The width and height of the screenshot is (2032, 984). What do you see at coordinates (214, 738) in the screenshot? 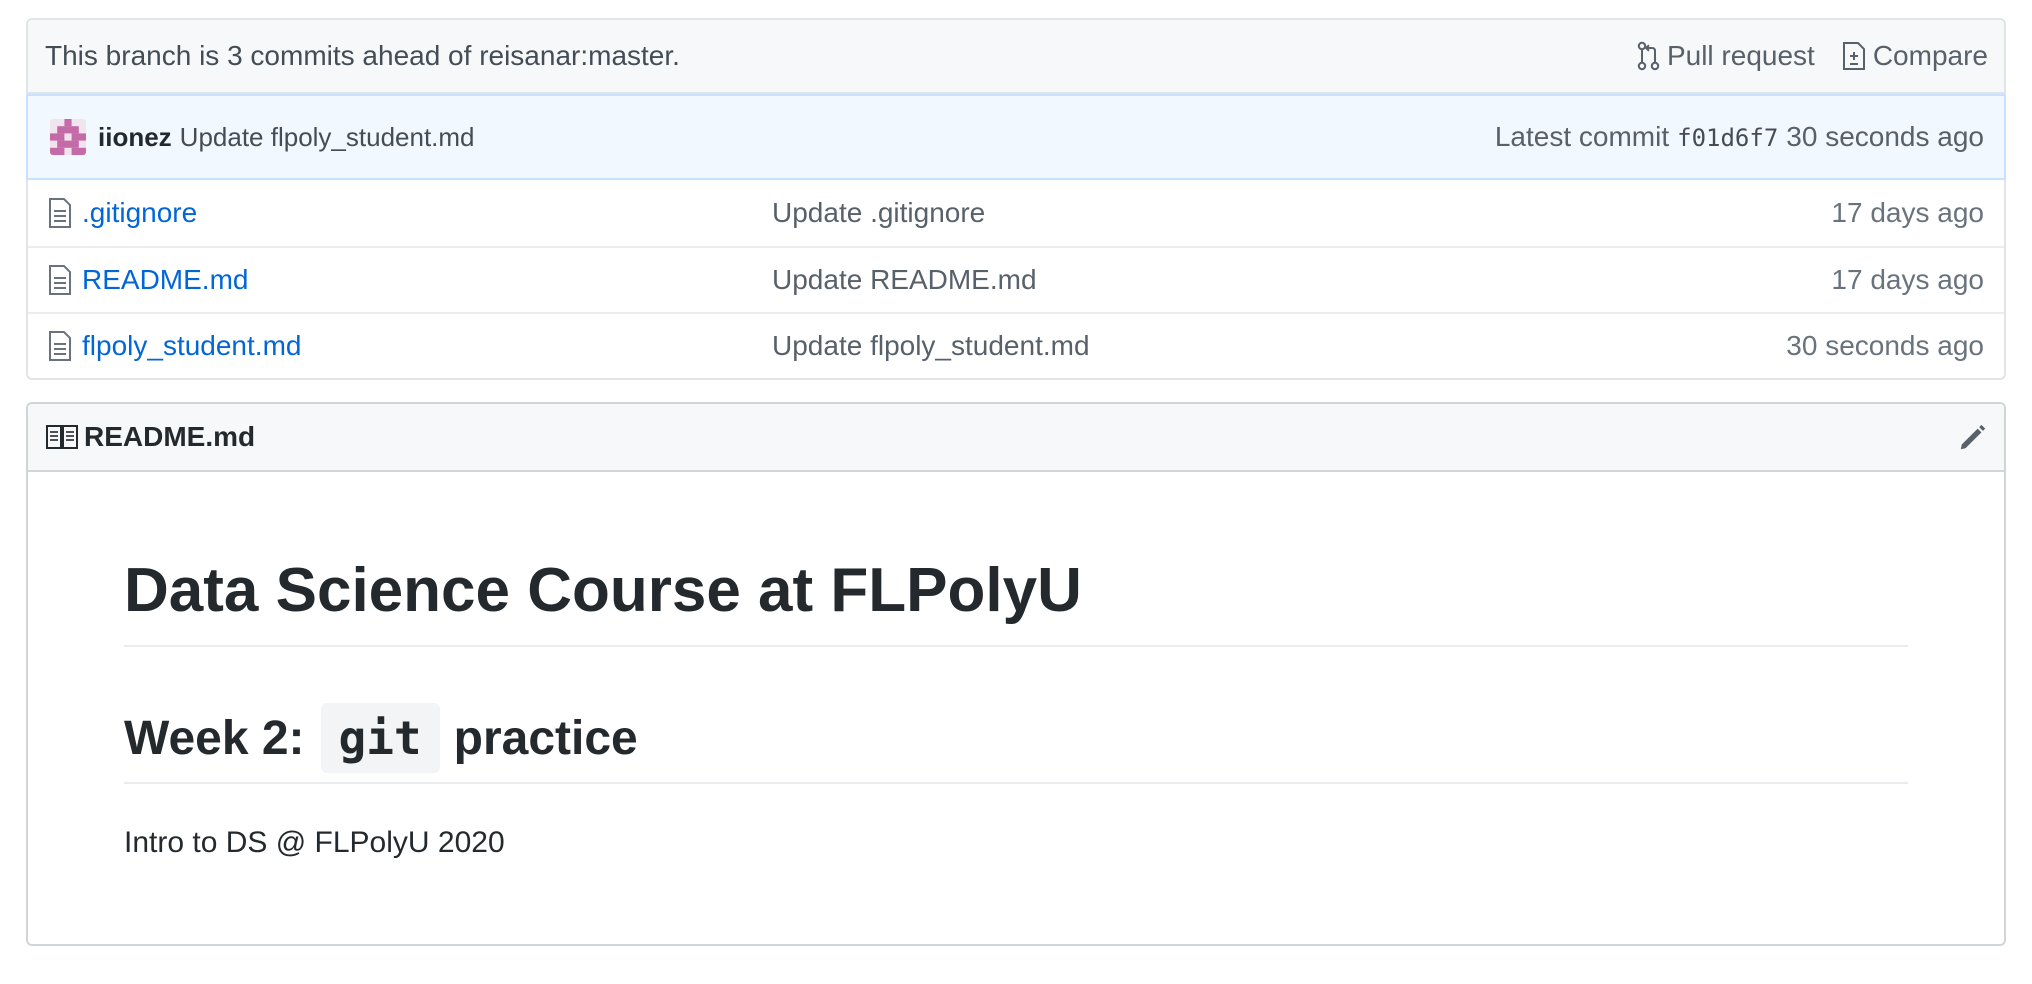
I see `heading-2-prefix: Week 2:` at bounding box center [214, 738].